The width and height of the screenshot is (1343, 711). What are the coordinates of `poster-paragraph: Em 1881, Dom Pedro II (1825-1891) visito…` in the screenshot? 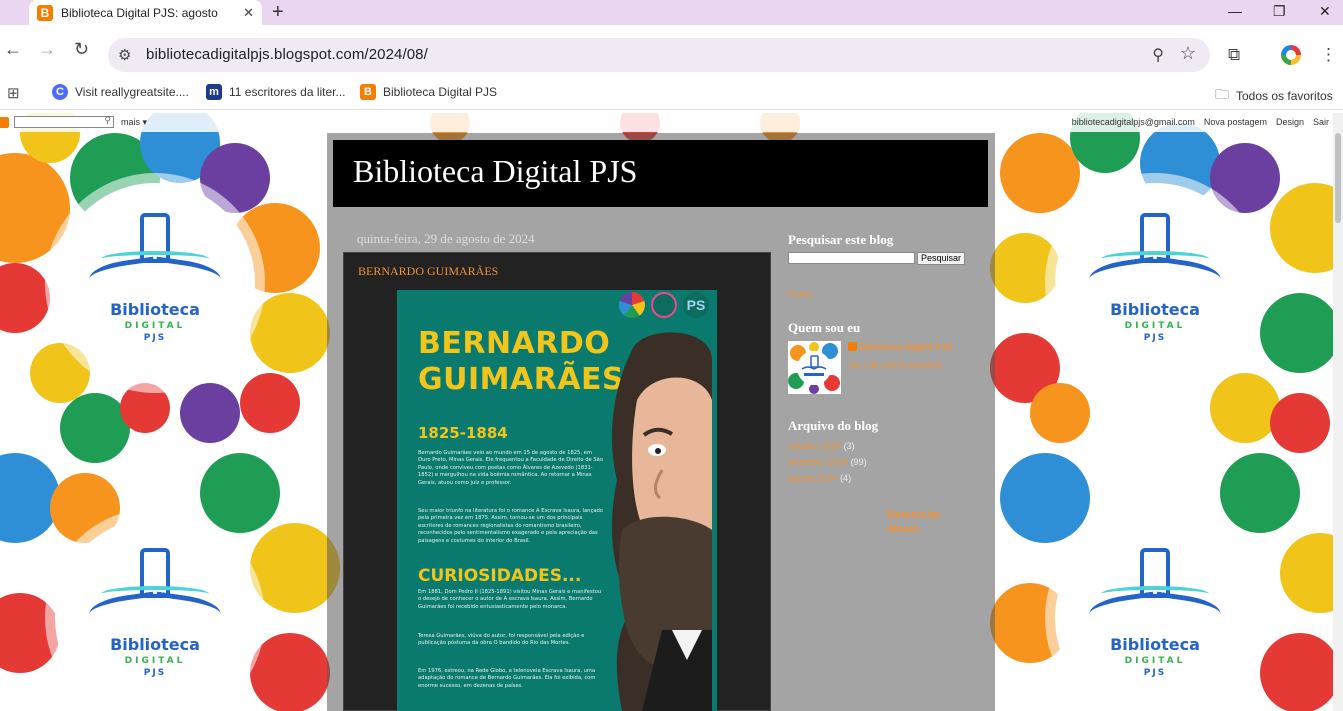 It's located at (510, 599).